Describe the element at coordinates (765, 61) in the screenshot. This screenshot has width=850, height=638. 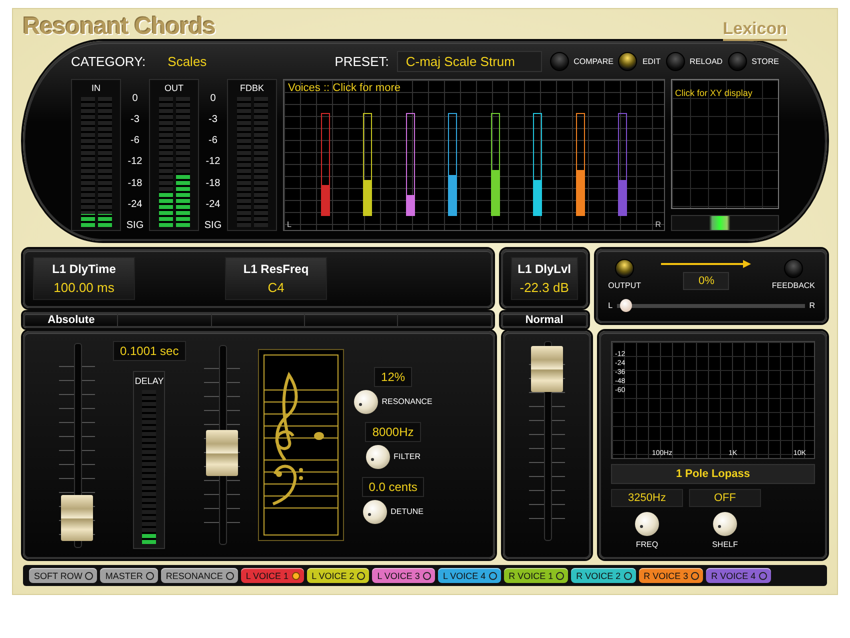
I see `button-label: STORE` at that location.